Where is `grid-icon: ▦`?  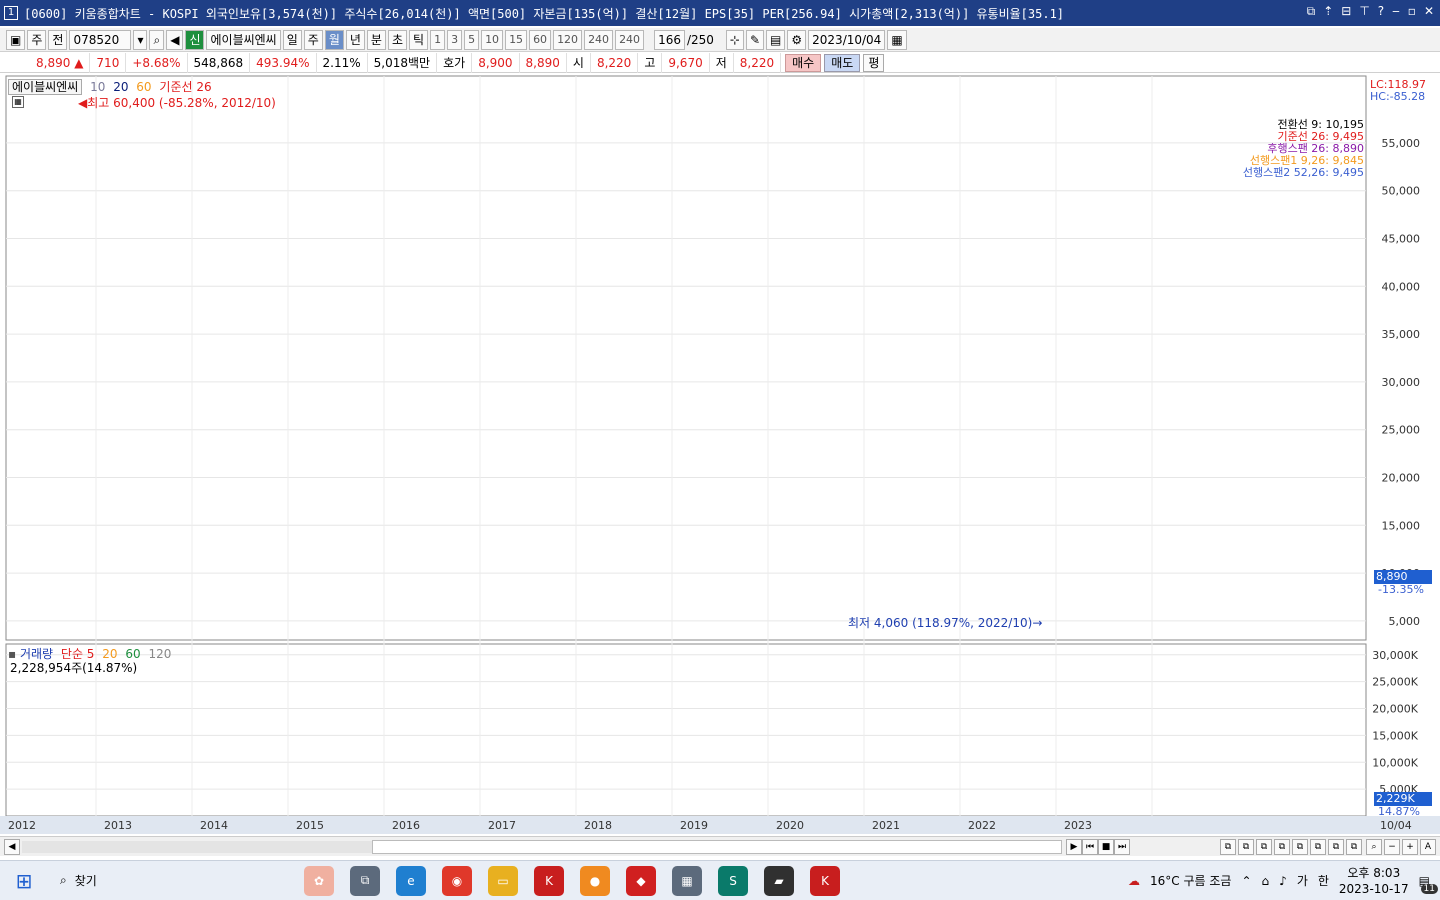
grid-icon: ▦ is located at coordinates (18, 102).